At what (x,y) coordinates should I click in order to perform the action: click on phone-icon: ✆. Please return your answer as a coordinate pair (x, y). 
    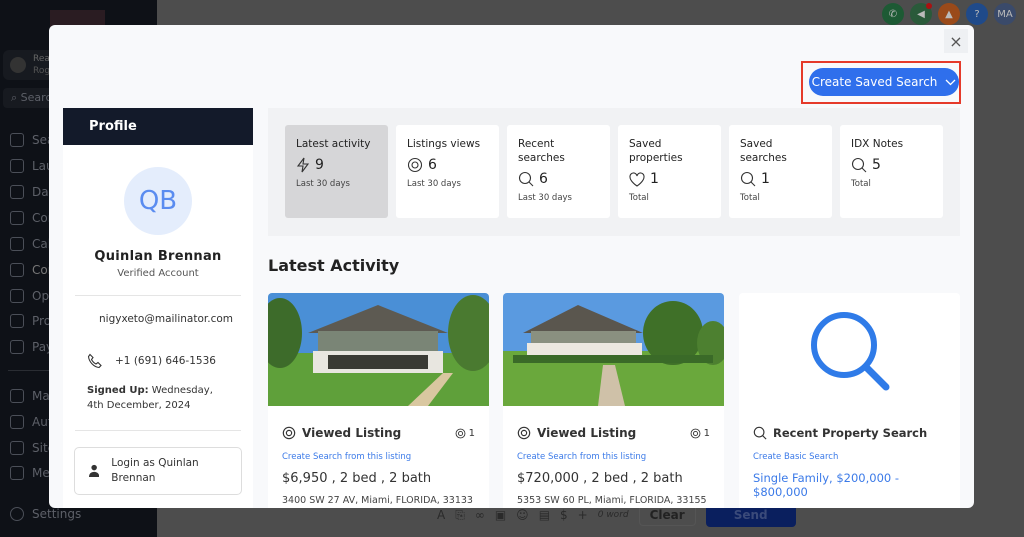
    Looking at the image, I should click on (893, 14).